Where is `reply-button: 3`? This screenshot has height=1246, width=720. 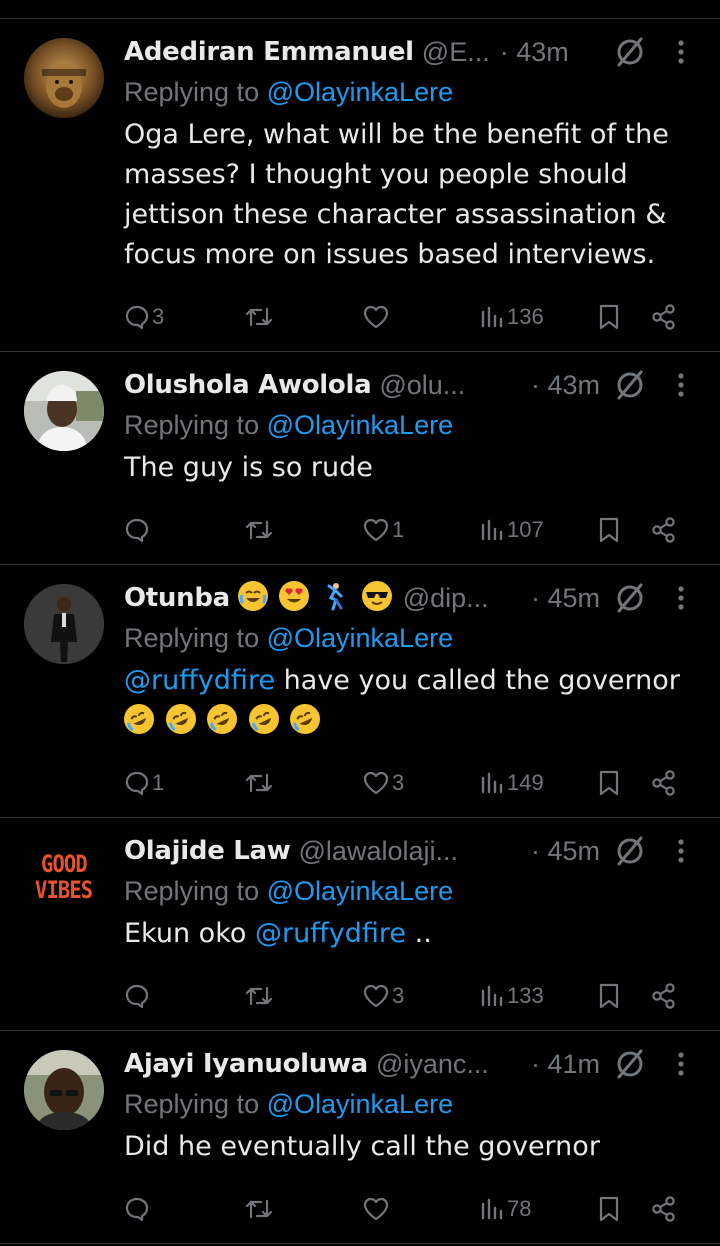
reply-button: 3 is located at coordinates (144, 317).